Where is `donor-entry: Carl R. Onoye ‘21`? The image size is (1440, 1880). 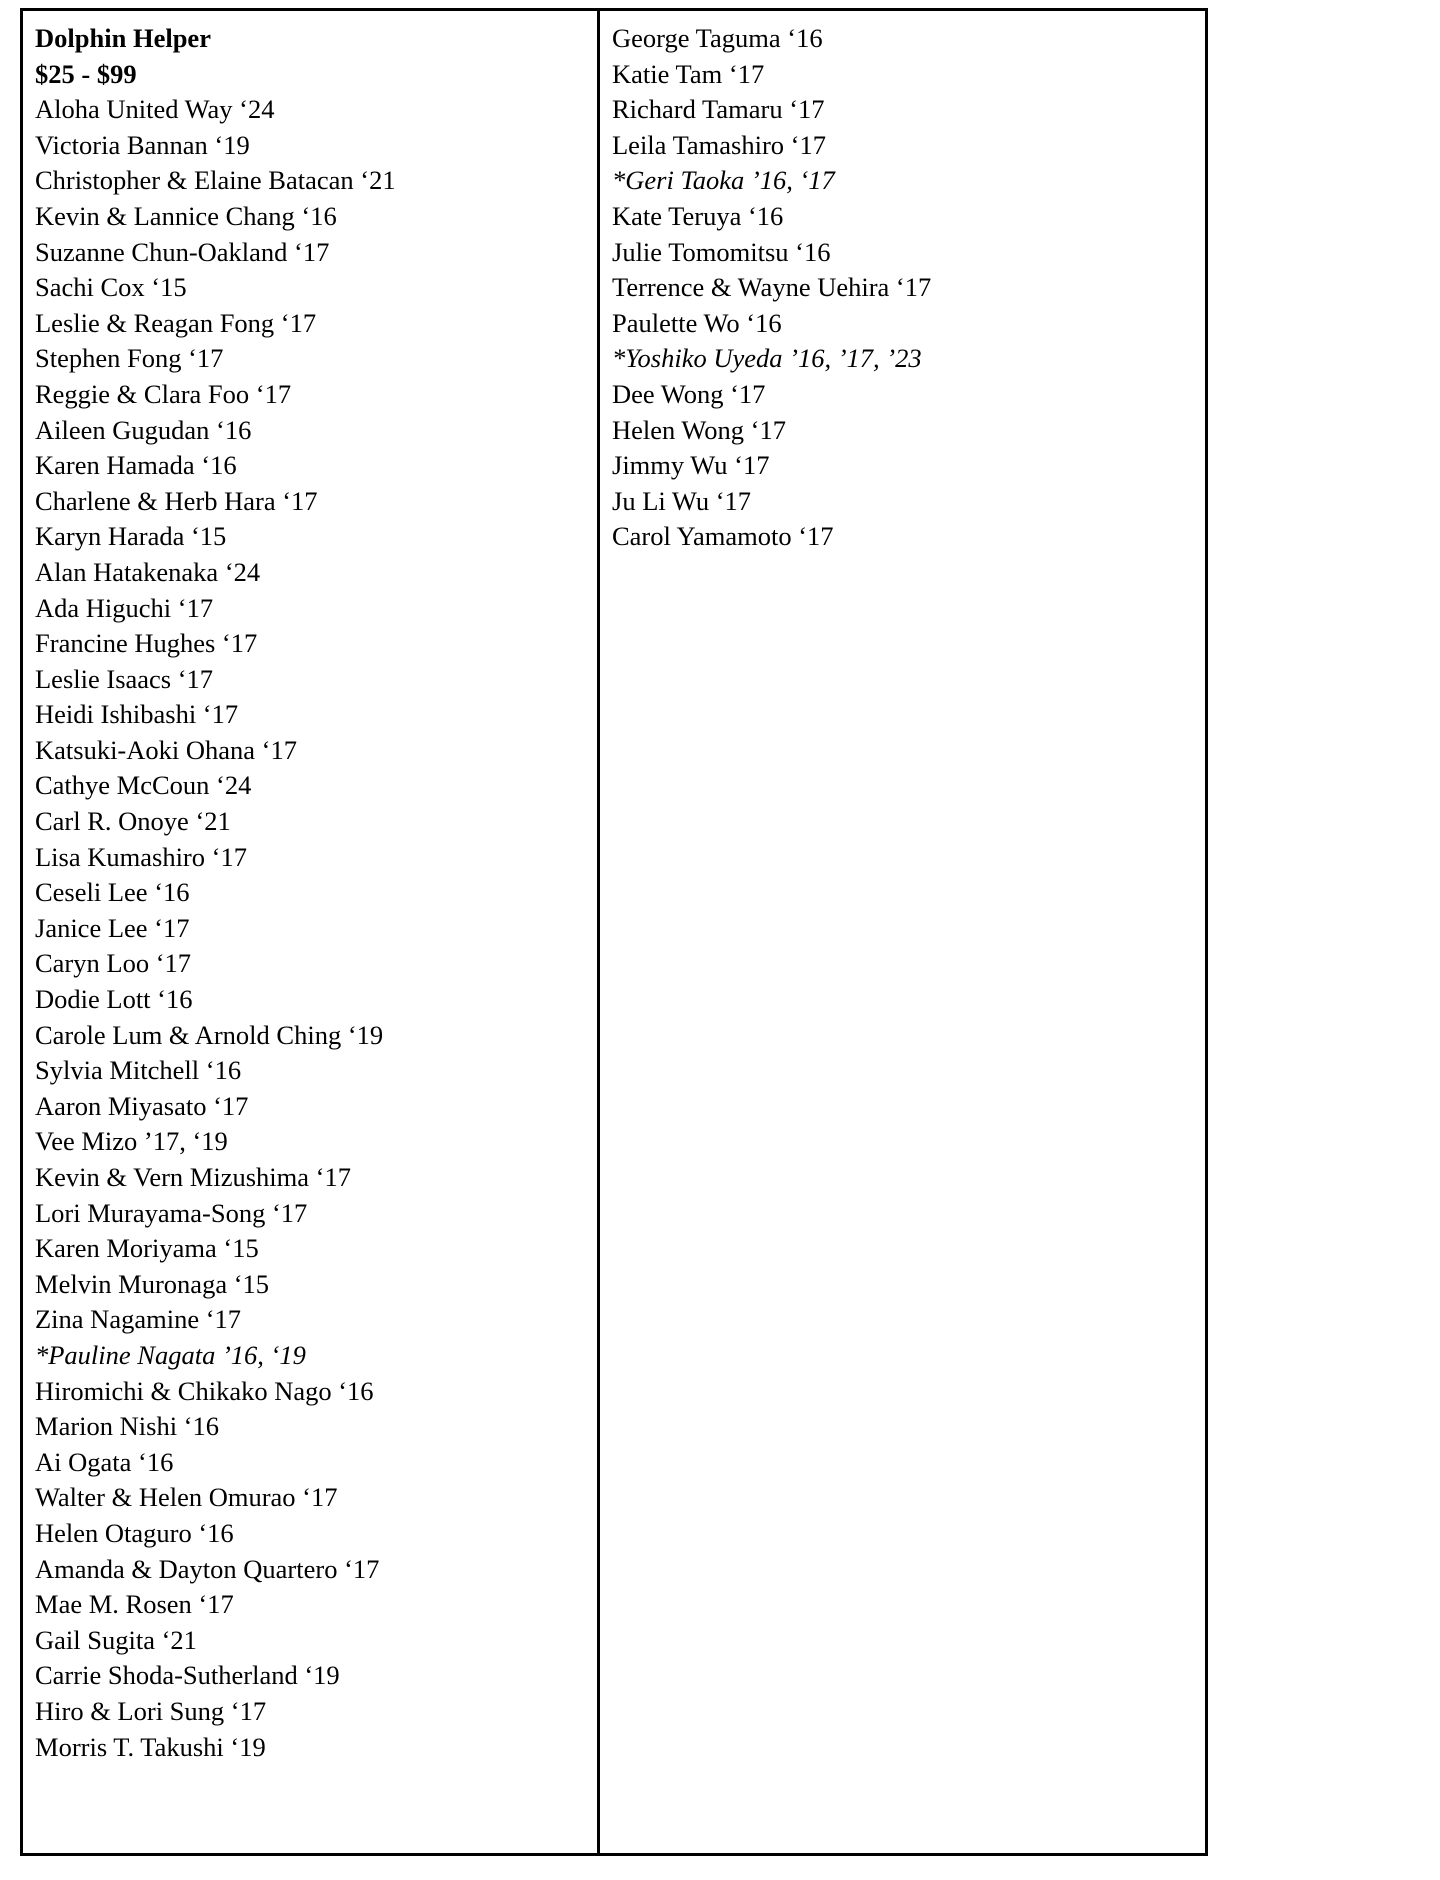
donor-entry: Carl R. Onoye ‘21 is located at coordinates (133, 821).